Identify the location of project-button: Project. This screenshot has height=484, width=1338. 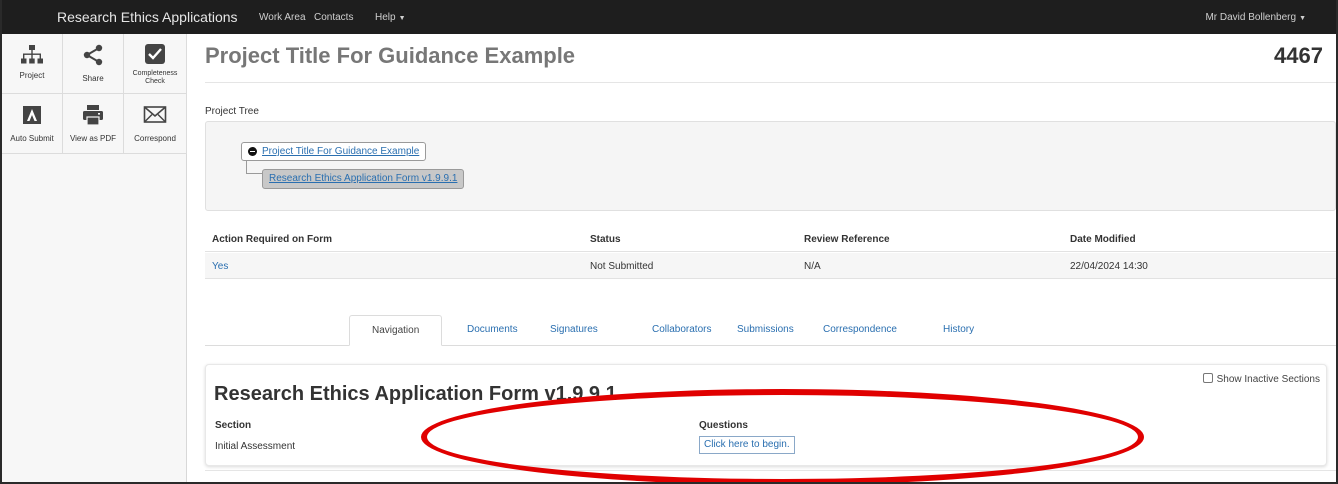
(32, 64).